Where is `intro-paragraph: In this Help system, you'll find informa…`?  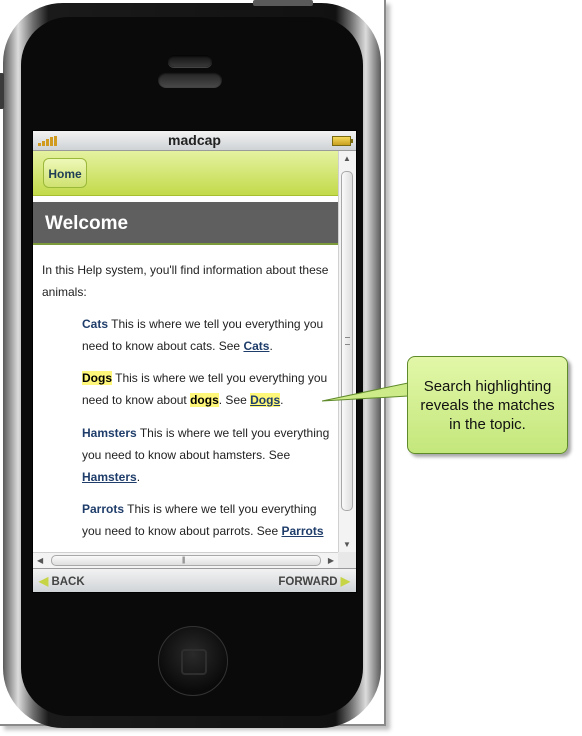 intro-paragraph: In this Help system, you'll find informa… is located at coordinates (185, 281).